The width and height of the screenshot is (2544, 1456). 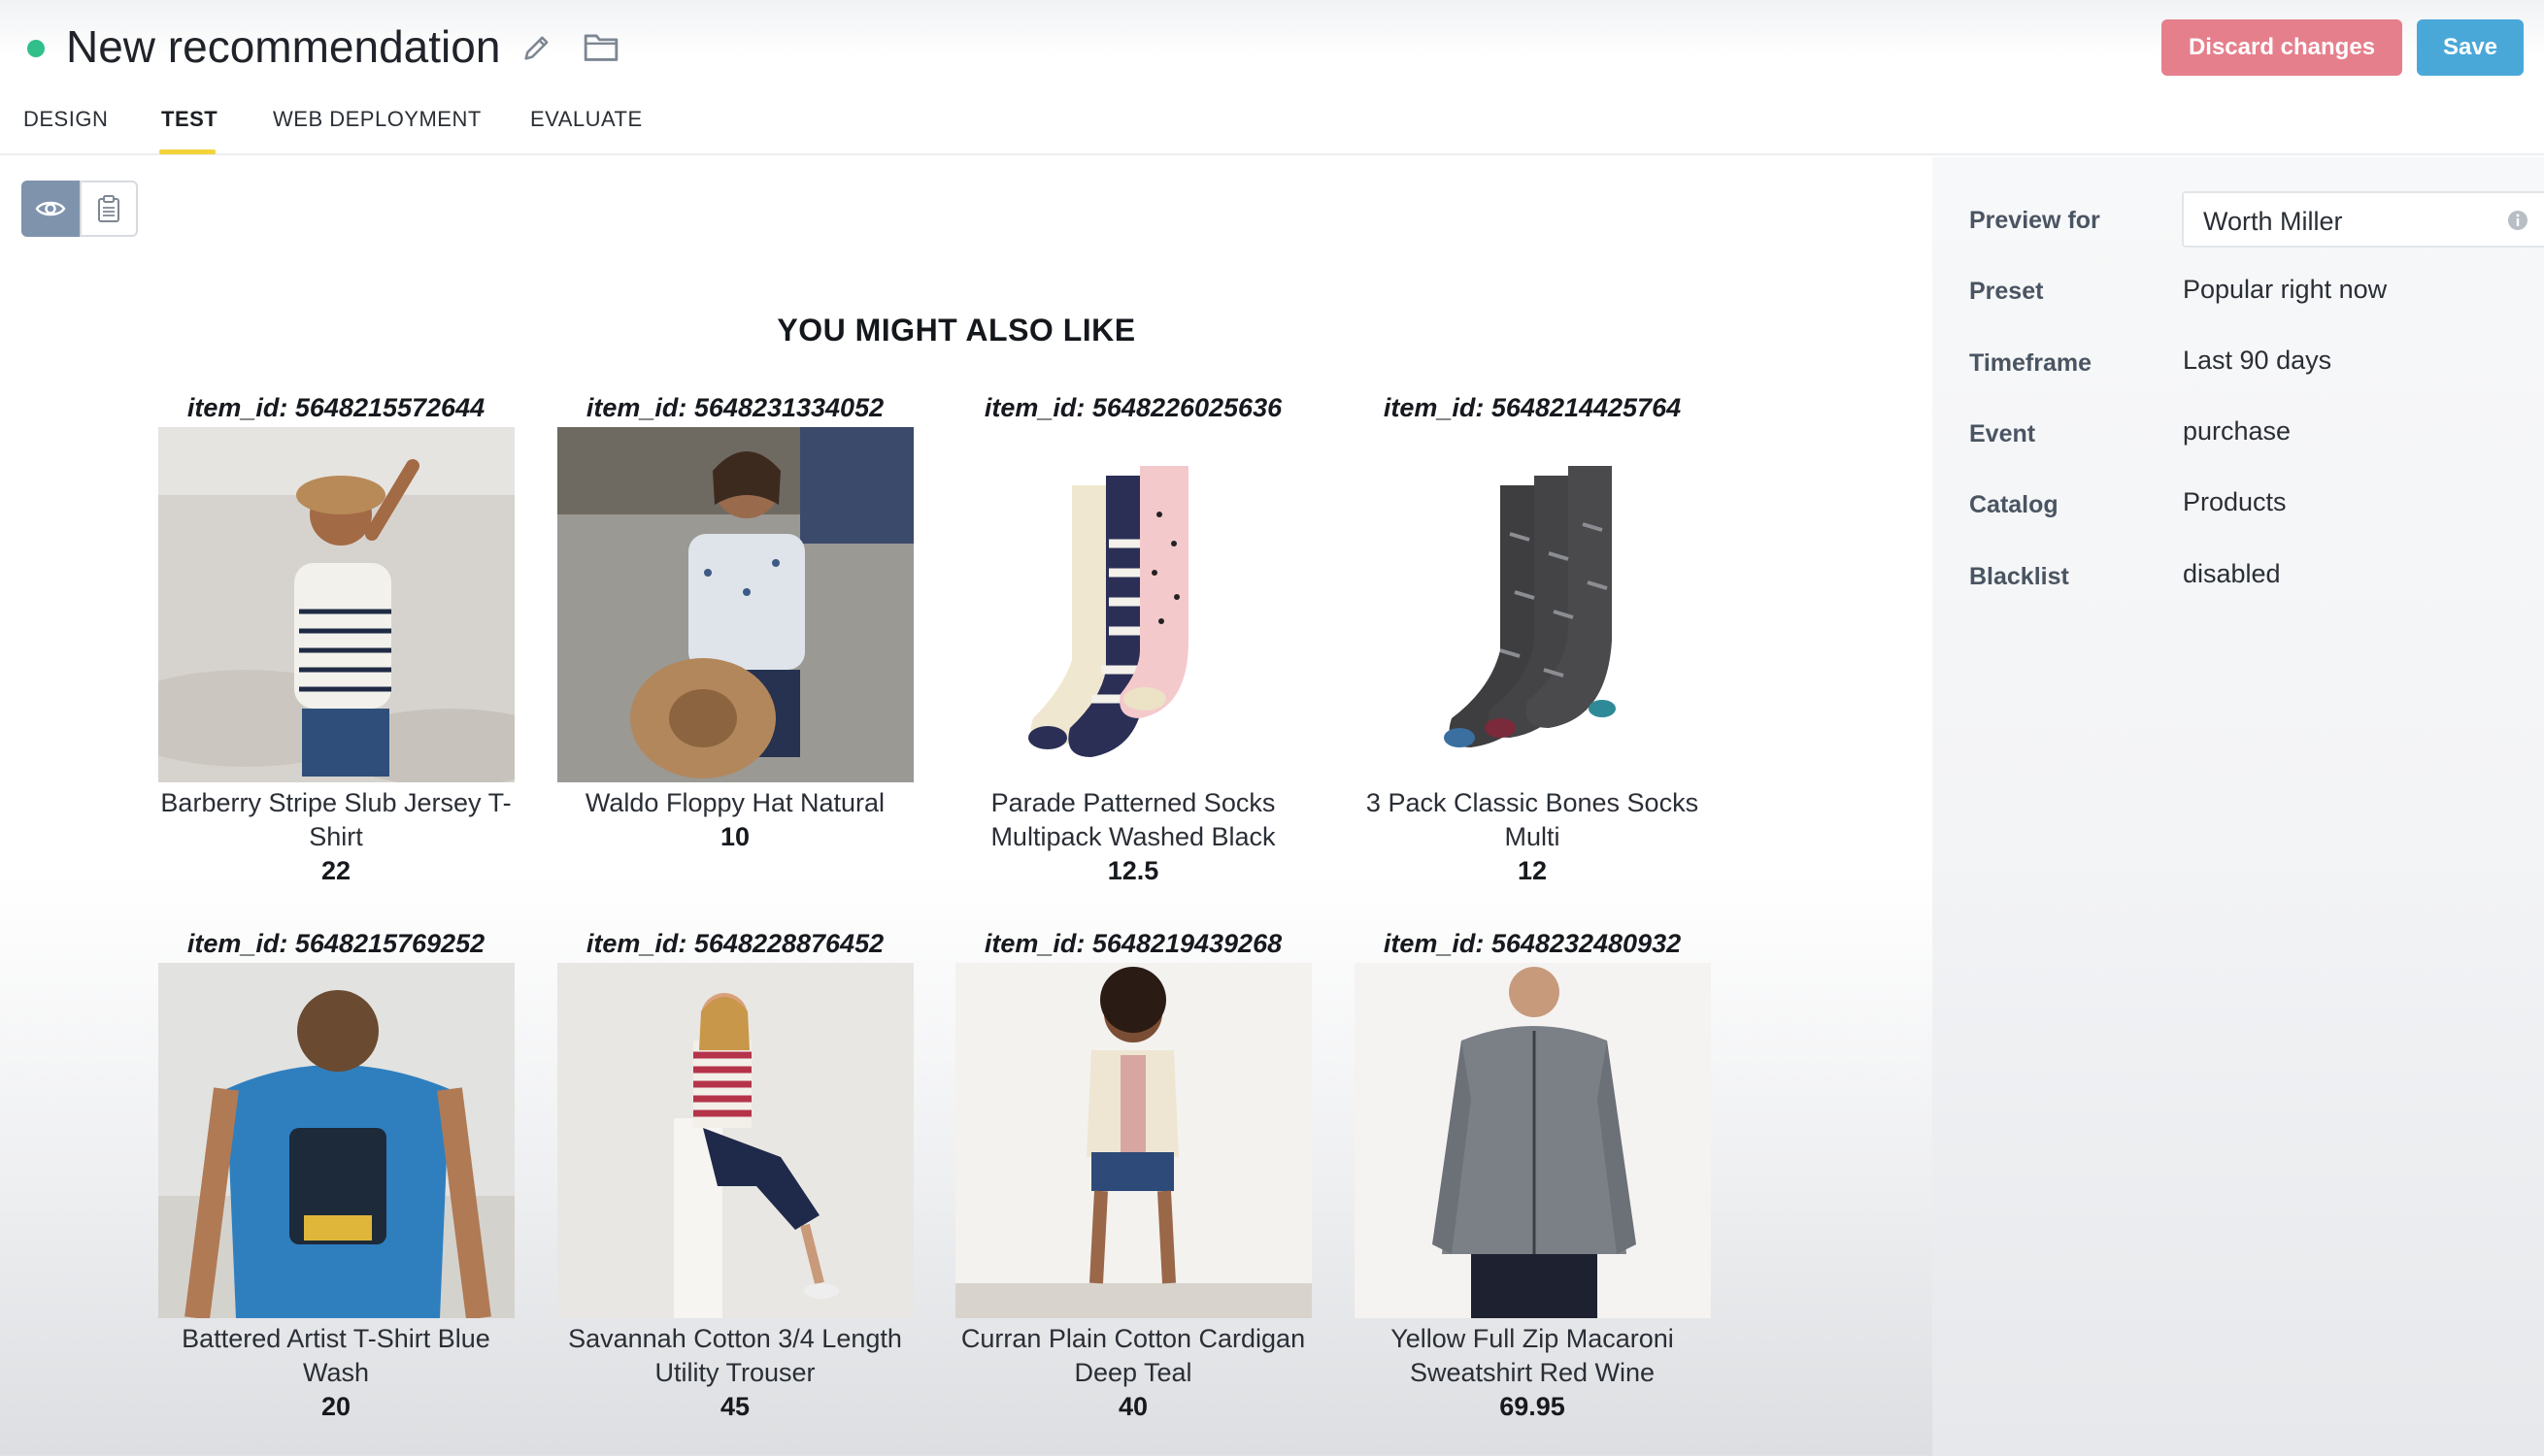 I want to click on clipboard-icon, so click(x=109, y=208).